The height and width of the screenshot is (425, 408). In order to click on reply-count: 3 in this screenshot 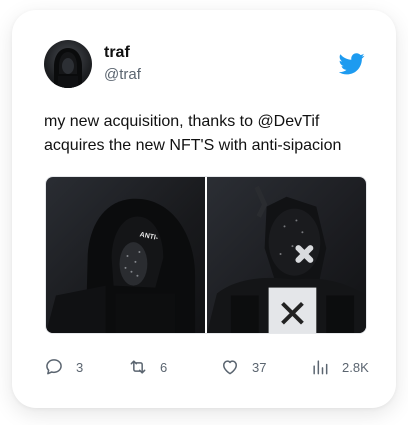, I will do `click(80, 367)`.